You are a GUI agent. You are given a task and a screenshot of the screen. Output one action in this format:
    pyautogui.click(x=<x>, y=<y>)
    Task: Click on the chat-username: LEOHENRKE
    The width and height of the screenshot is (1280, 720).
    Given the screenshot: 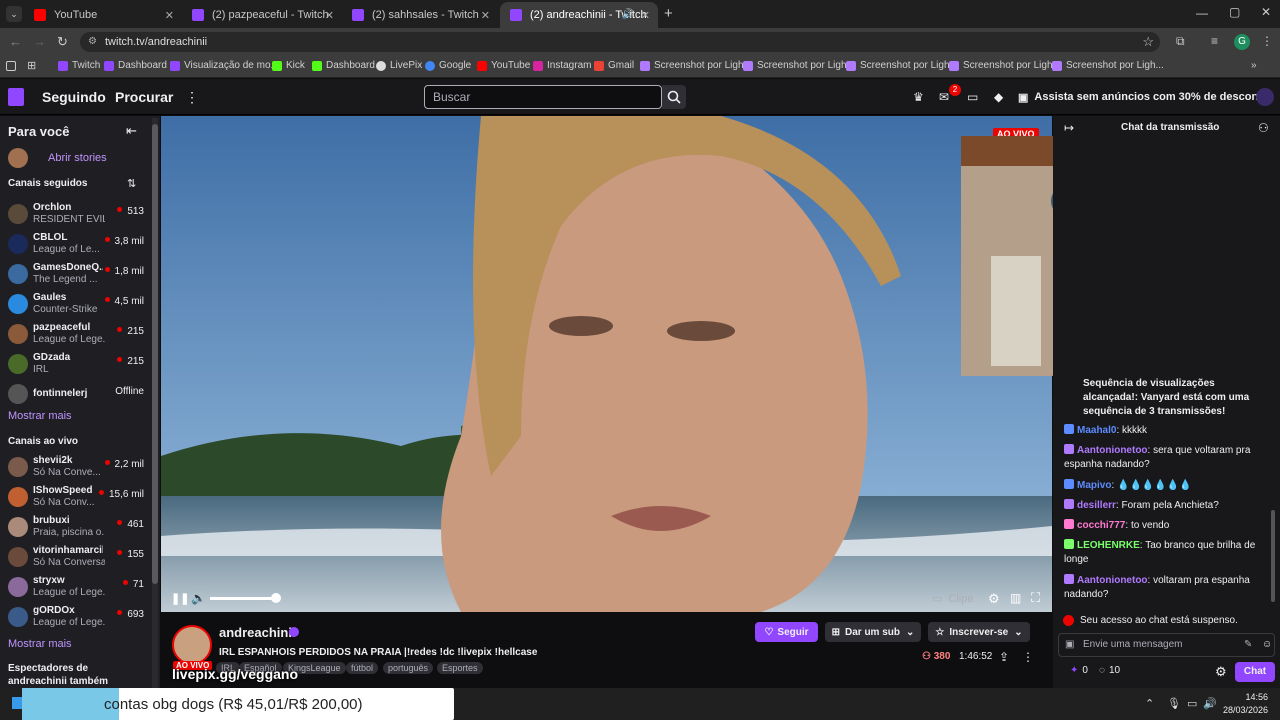 What is the action you would take?
    pyautogui.click(x=1108, y=545)
    